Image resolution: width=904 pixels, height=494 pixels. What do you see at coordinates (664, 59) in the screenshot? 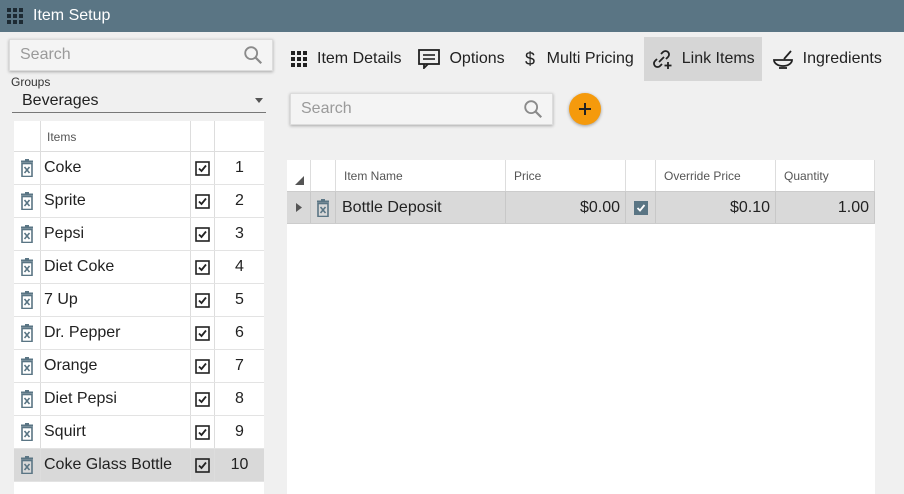
I see `link-add-icon` at bounding box center [664, 59].